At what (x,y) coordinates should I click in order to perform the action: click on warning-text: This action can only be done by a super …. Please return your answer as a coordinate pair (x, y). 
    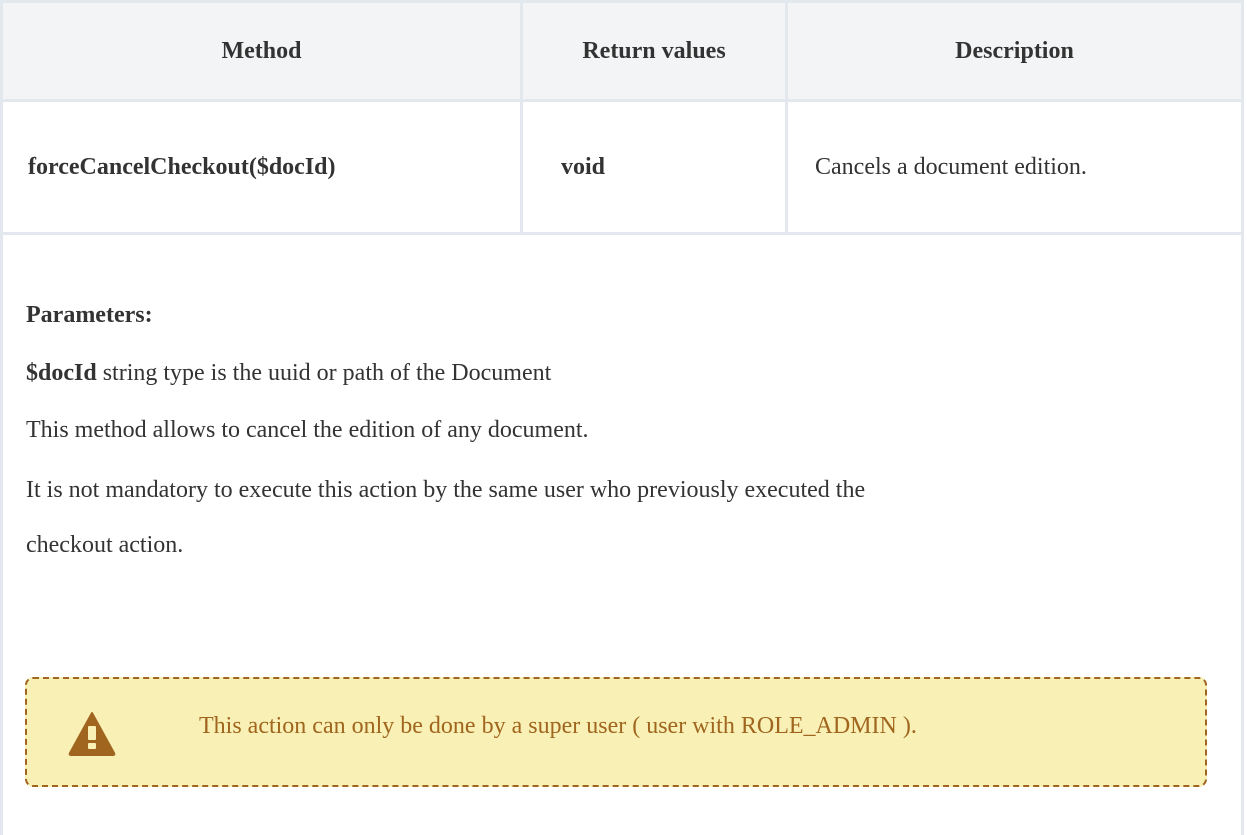
    Looking at the image, I should click on (558, 726).